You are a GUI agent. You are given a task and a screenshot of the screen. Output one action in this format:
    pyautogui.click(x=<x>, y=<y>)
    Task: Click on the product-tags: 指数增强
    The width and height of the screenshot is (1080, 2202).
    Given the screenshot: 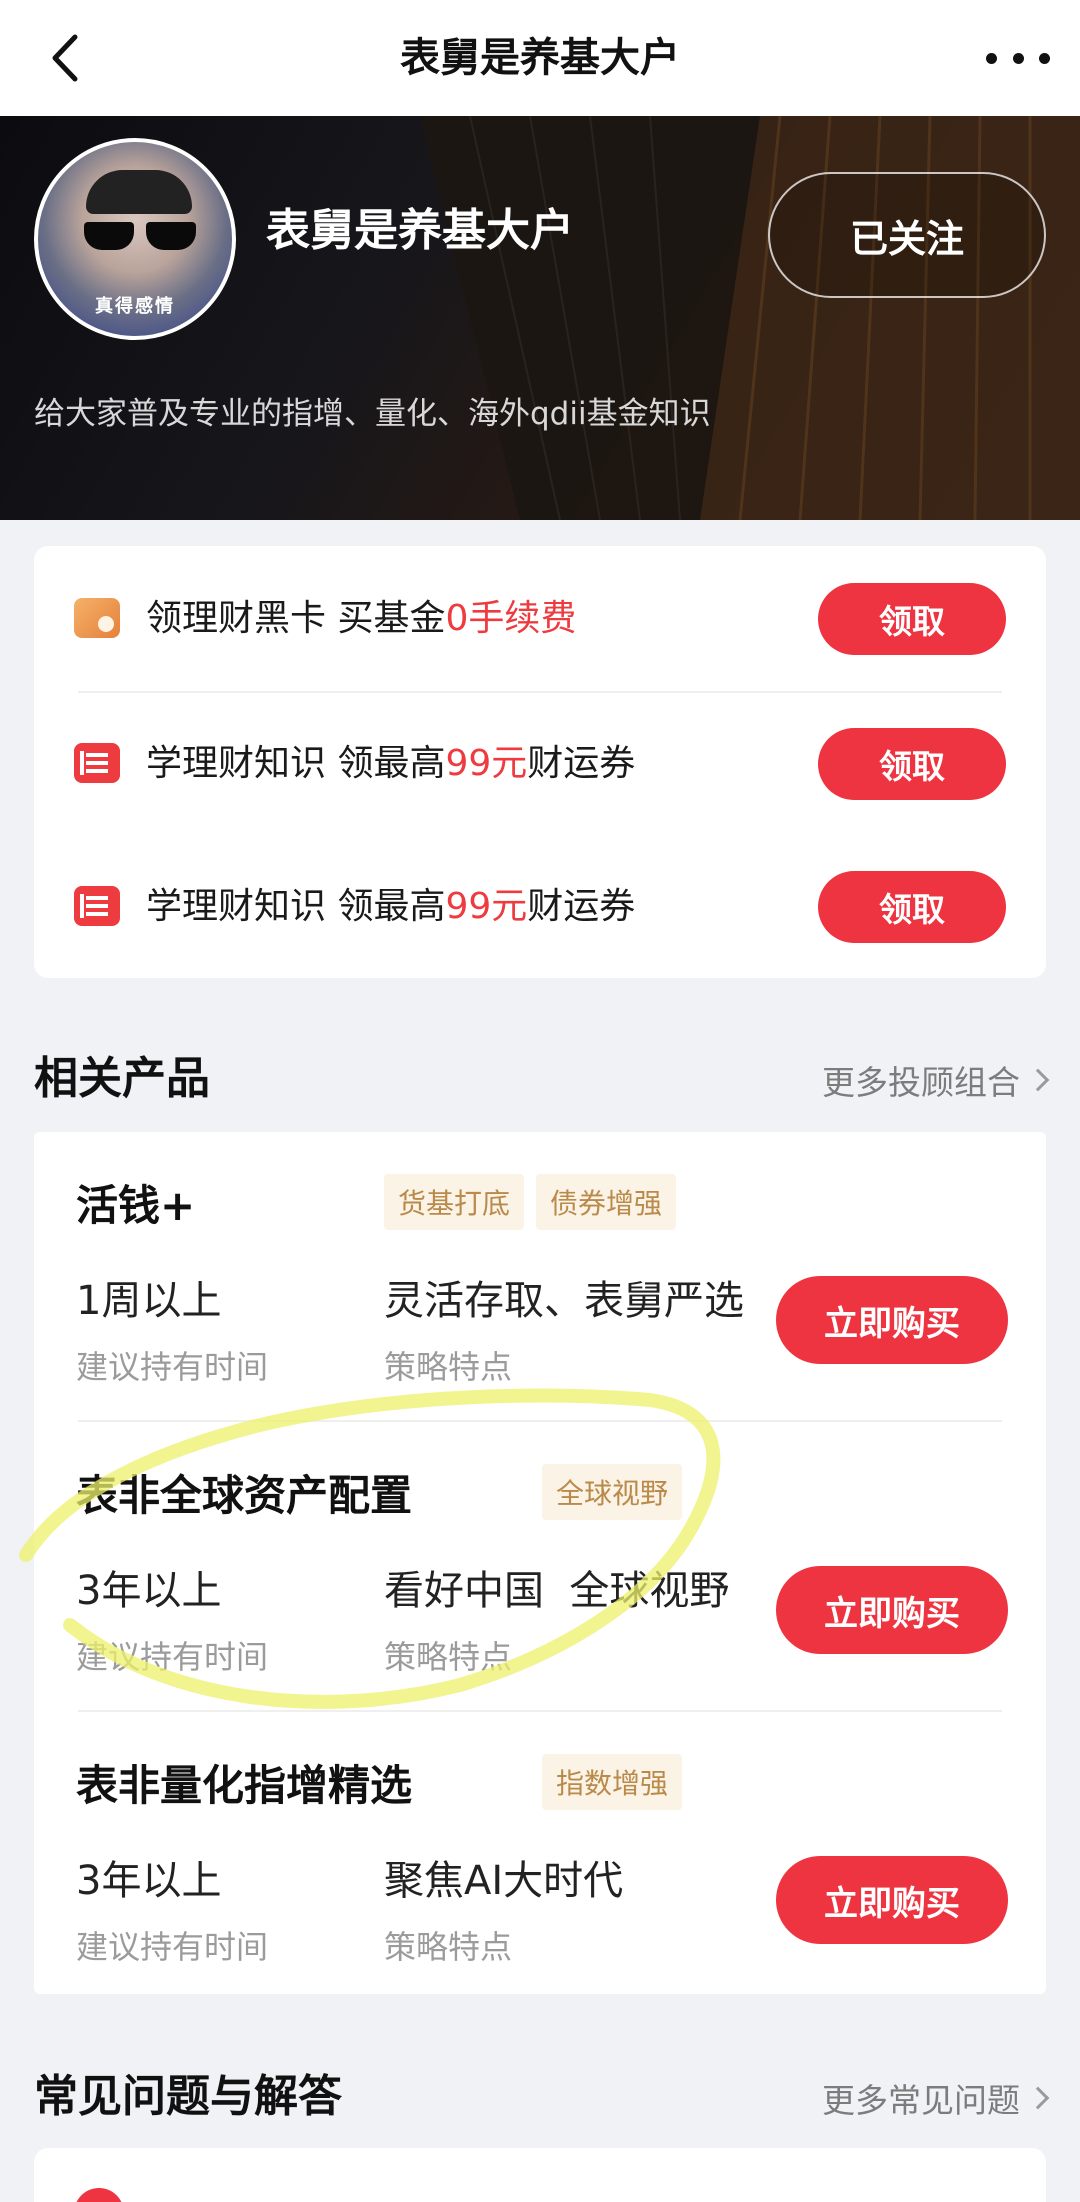 What is the action you would take?
    pyautogui.click(x=612, y=1782)
    